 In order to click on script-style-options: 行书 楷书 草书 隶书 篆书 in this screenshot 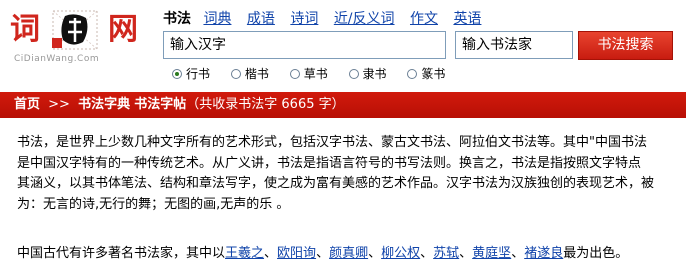, I will do `click(317, 74)`.